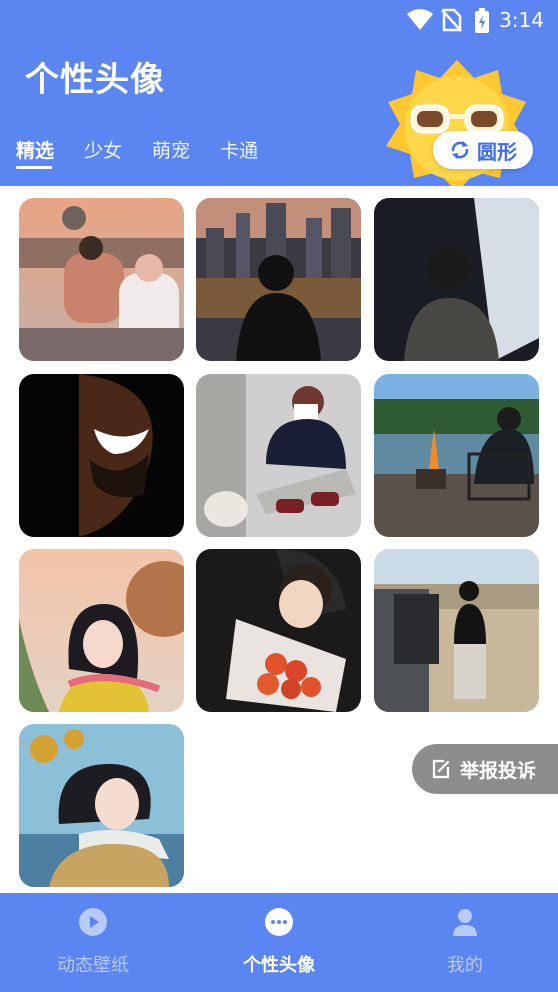  What do you see at coordinates (482, 20) in the screenshot?
I see `battery-icon` at bounding box center [482, 20].